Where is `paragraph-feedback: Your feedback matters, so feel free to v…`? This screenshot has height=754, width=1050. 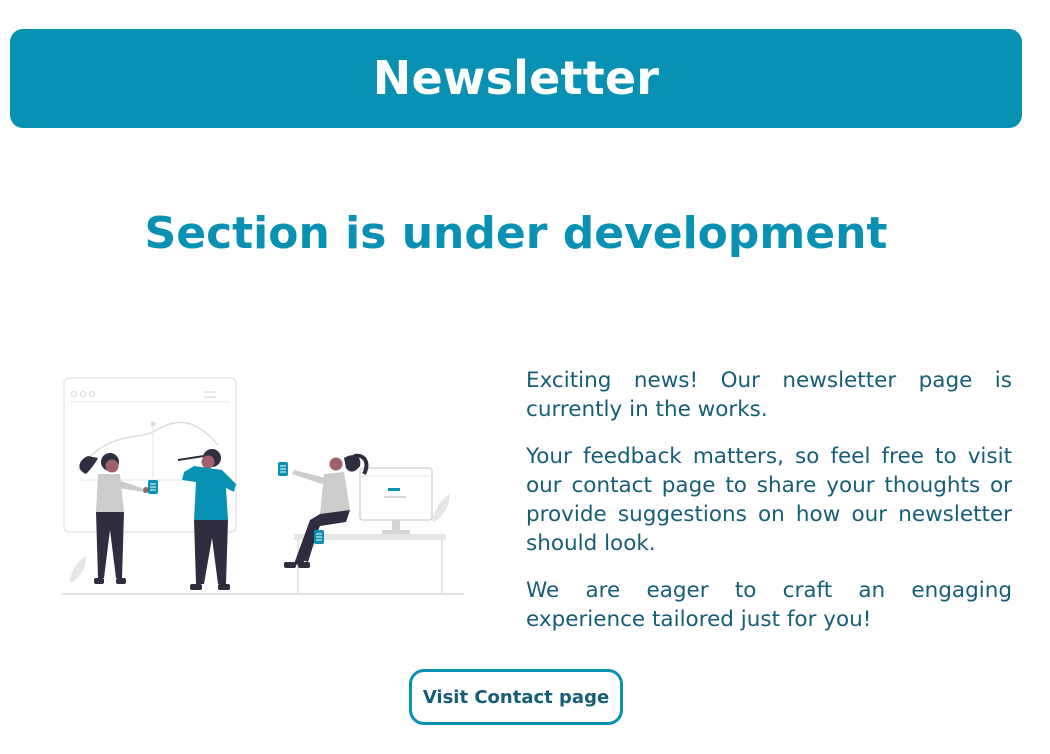 paragraph-feedback: Your feedback matters, so feel free to v… is located at coordinates (769, 500).